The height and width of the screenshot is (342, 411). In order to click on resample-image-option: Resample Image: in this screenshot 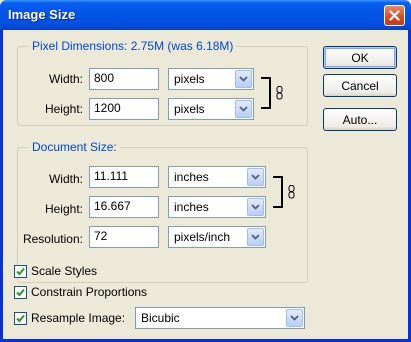, I will do `click(69, 318)`.